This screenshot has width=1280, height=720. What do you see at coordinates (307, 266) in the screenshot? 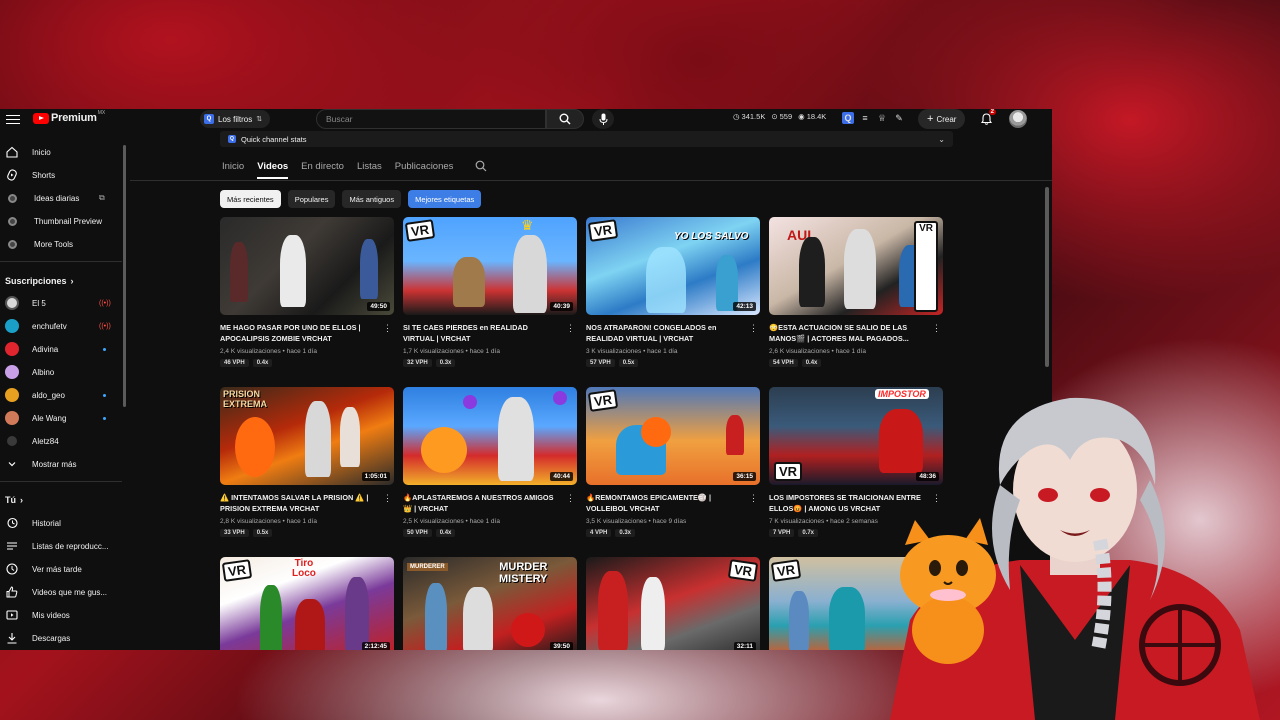
I see `video-thumbnail: 49:50` at bounding box center [307, 266].